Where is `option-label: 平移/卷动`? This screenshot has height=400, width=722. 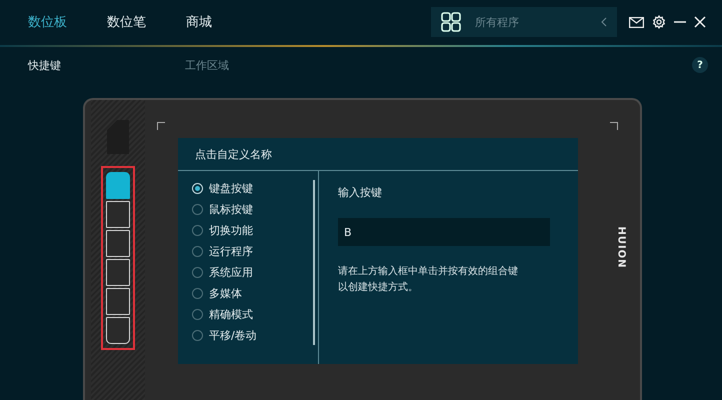 option-label: 平移/卷动 is located at coordinates (233, 335).